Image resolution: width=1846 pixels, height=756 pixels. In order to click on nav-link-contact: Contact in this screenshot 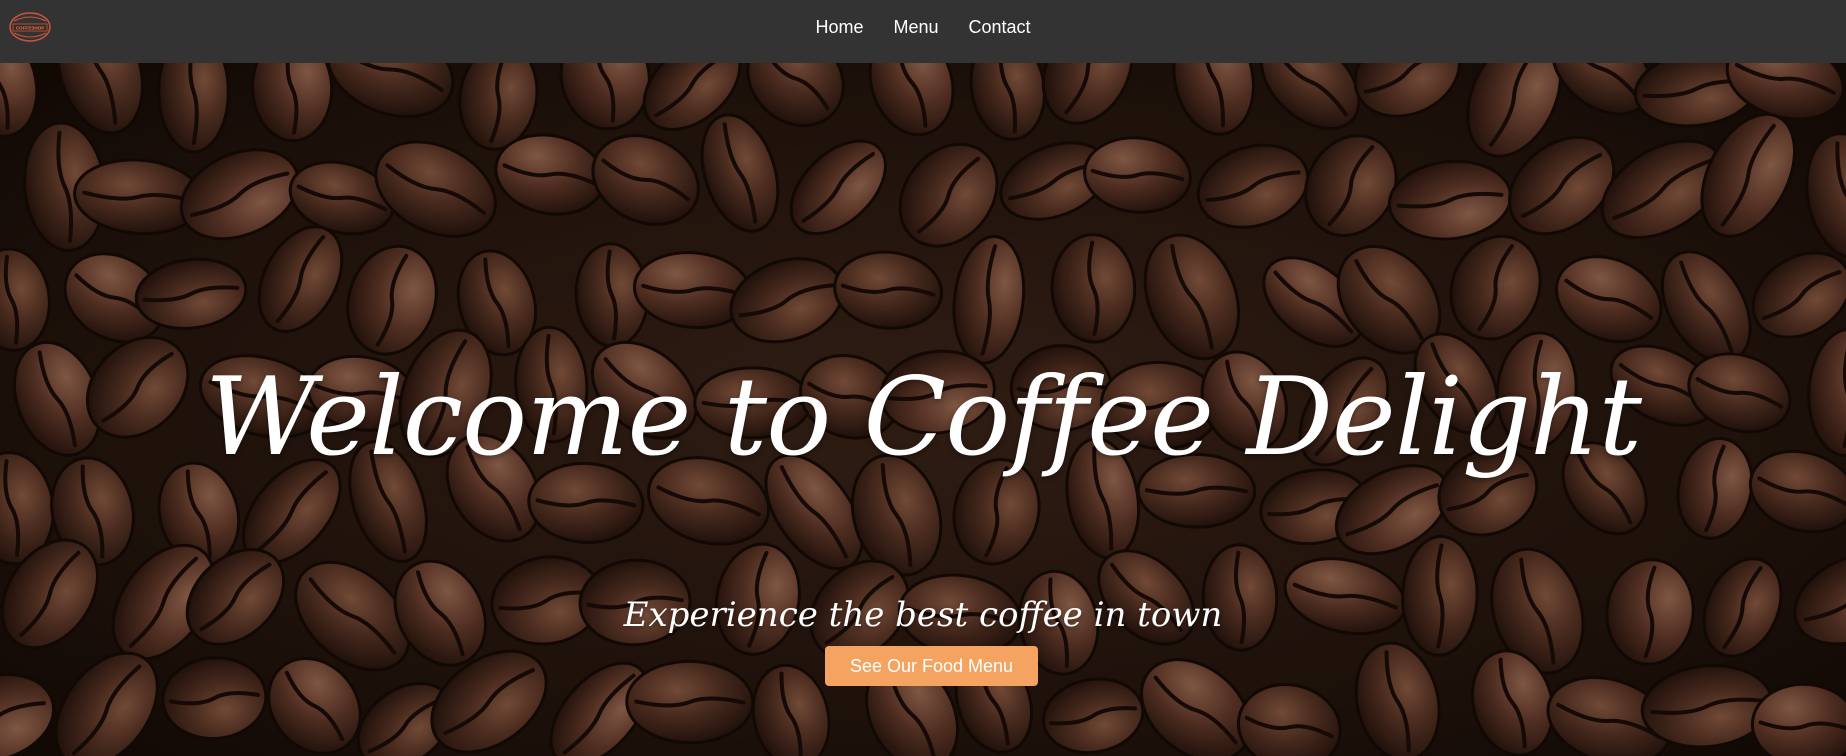, I will do `click(1000, 27)`.